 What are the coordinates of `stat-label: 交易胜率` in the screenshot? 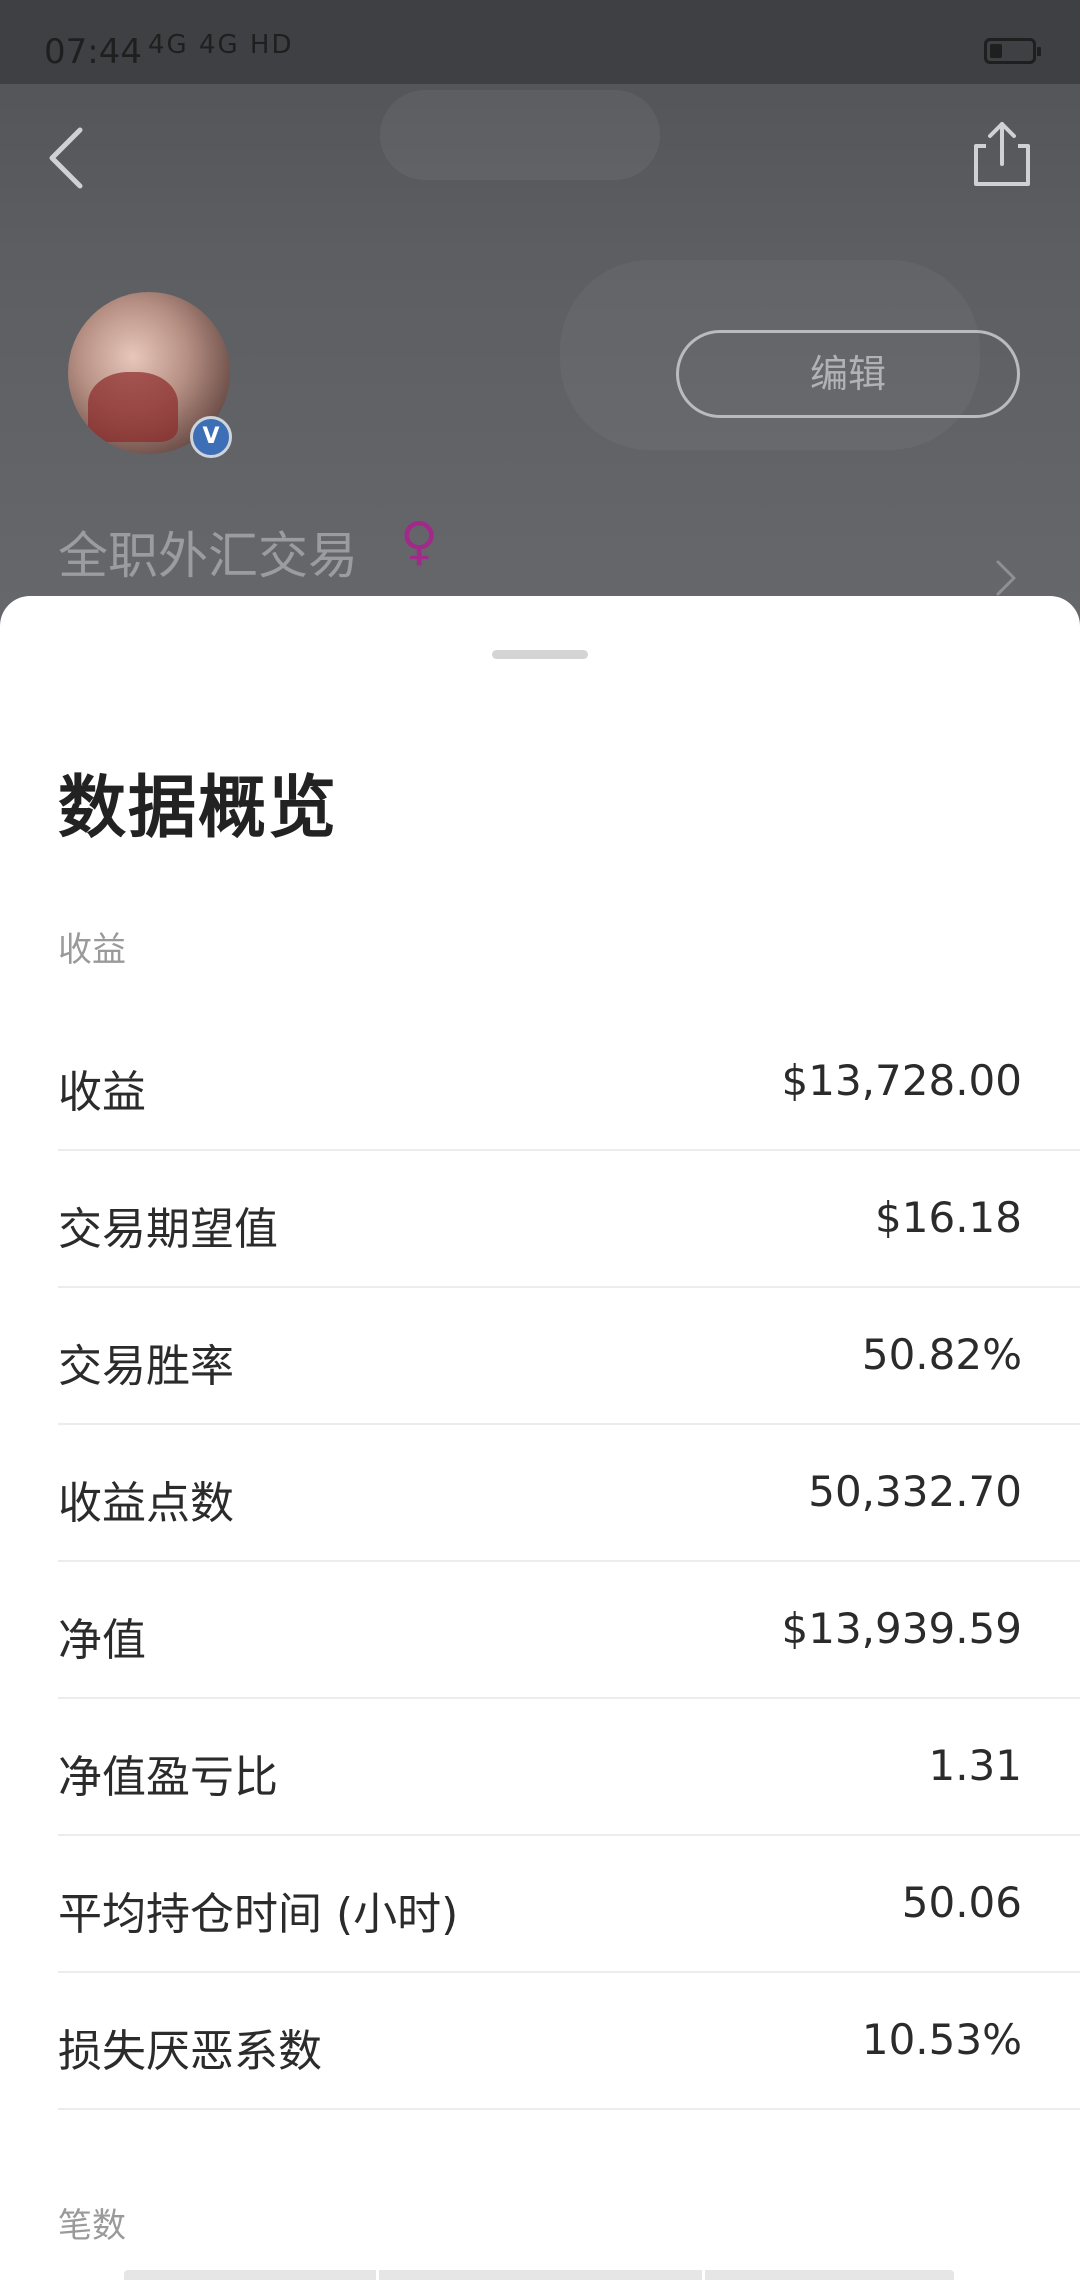 It's located at (146, 1366).